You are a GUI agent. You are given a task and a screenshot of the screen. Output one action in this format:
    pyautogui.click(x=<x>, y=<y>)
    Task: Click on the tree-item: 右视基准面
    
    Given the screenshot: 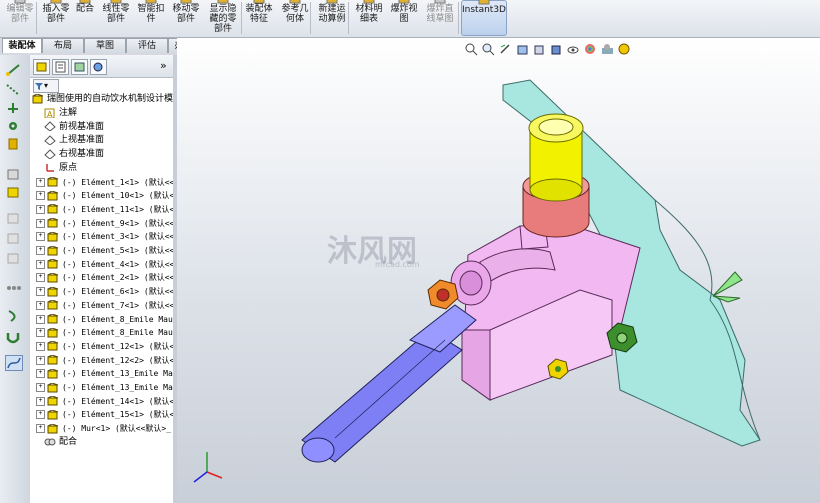 What is the action you would take?
    pyautogui.click(x=74, y=154)
    